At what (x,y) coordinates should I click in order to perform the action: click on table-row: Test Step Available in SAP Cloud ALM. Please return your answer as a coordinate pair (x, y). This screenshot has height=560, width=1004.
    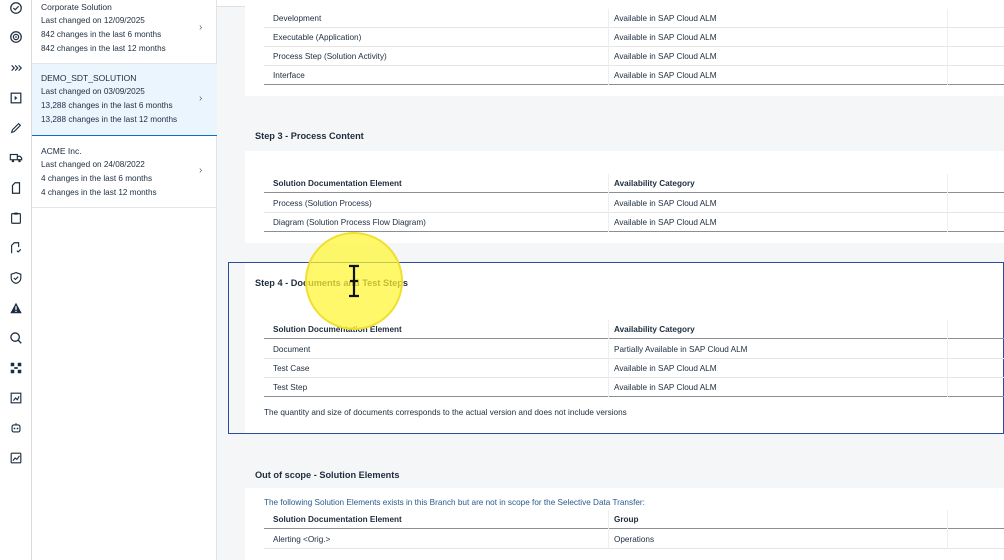
    Looking at the image, I should click on (634, 387).